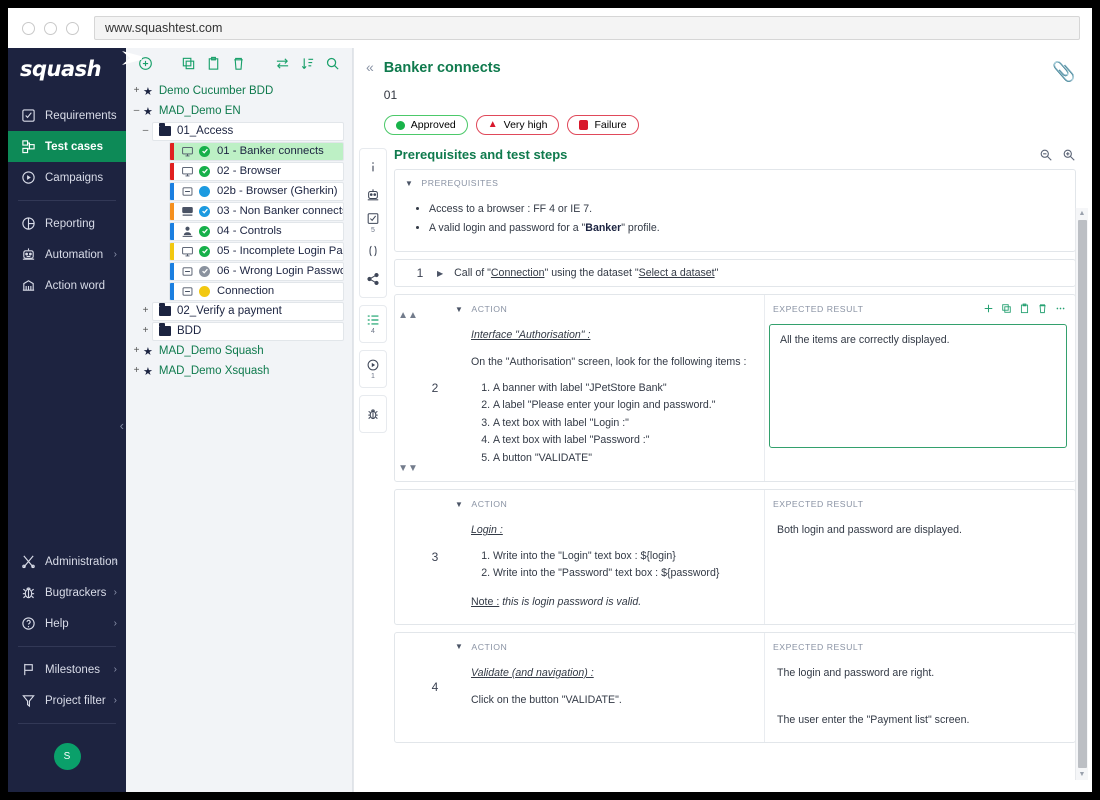 The image size is (1100, 800). What do you see at coordinates (373, 369) in the screenshot?
I see `executions-icon: 1` at bounding box center [373, 369].